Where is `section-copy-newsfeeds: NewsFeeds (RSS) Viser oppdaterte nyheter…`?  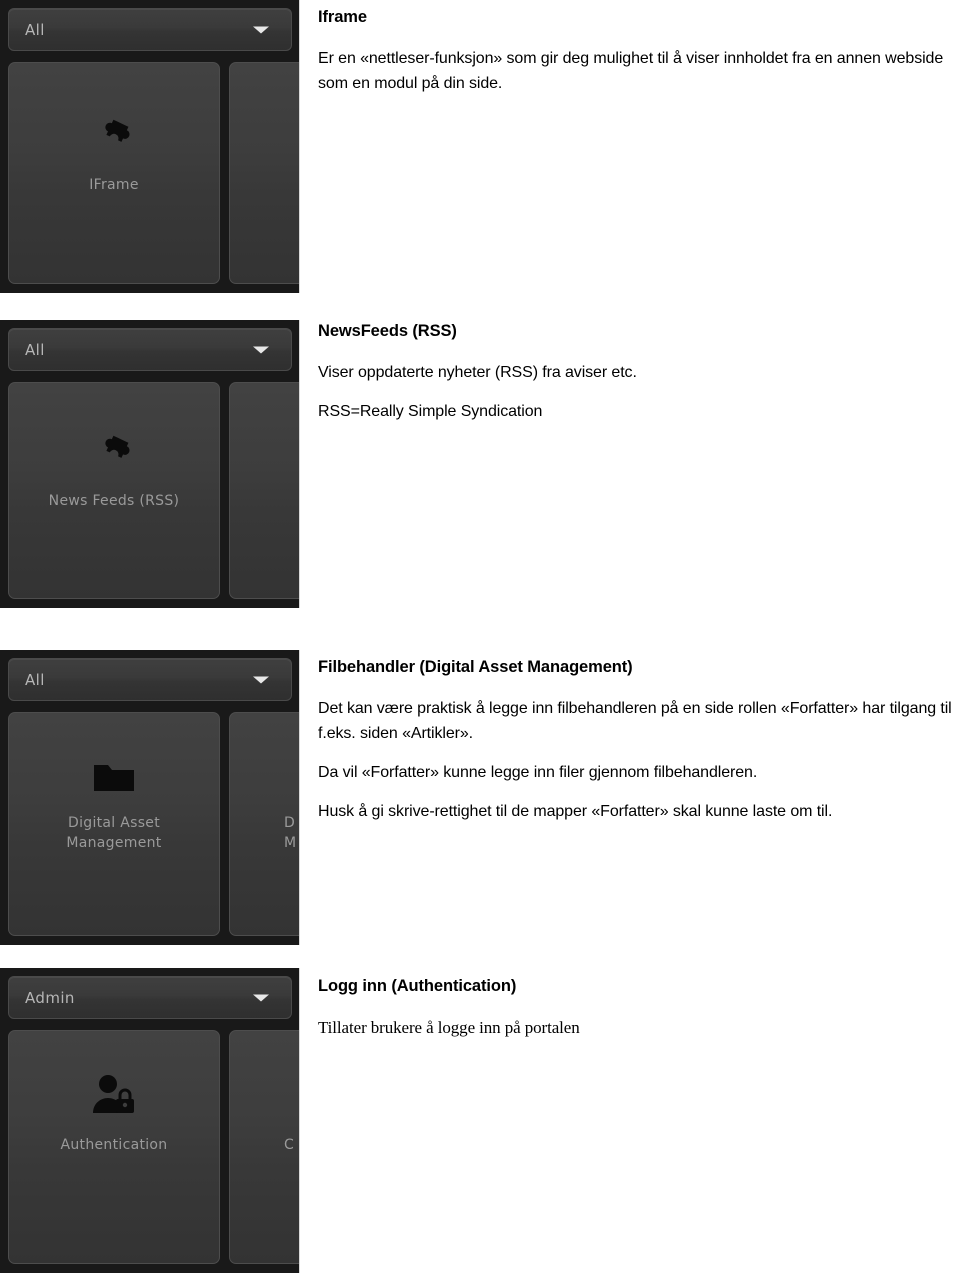
section-copy-newsfeeds: NewsFeeds (RSS) Viser oppdaterte nyheter… is located at coordinates (633, 372).